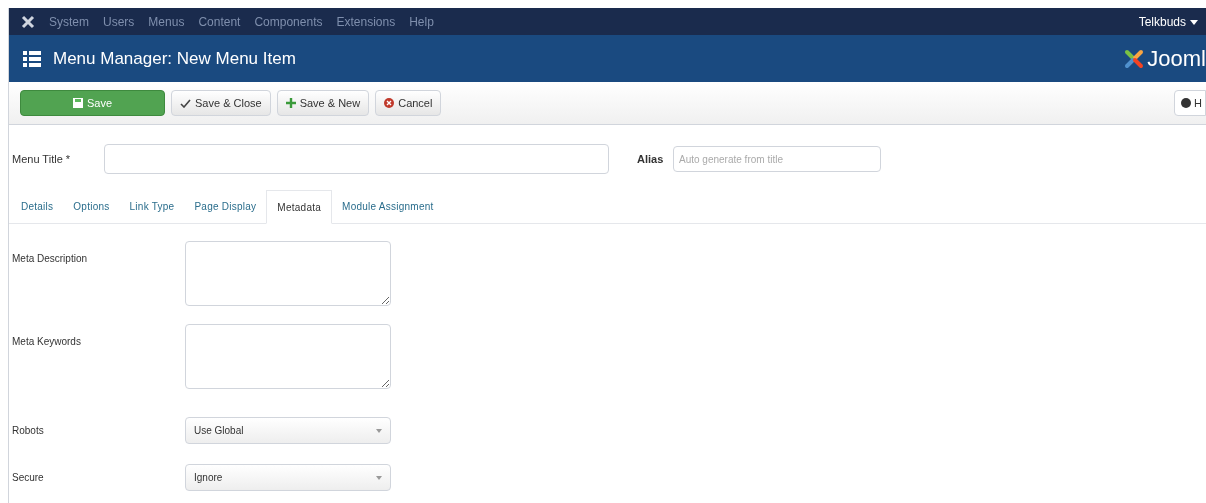 The width and height of the screenshot is (1206, 503). Describe the element at coordinates (777, 159) in the screenshot. I see `alias-field: Auto generate from title` at that location.